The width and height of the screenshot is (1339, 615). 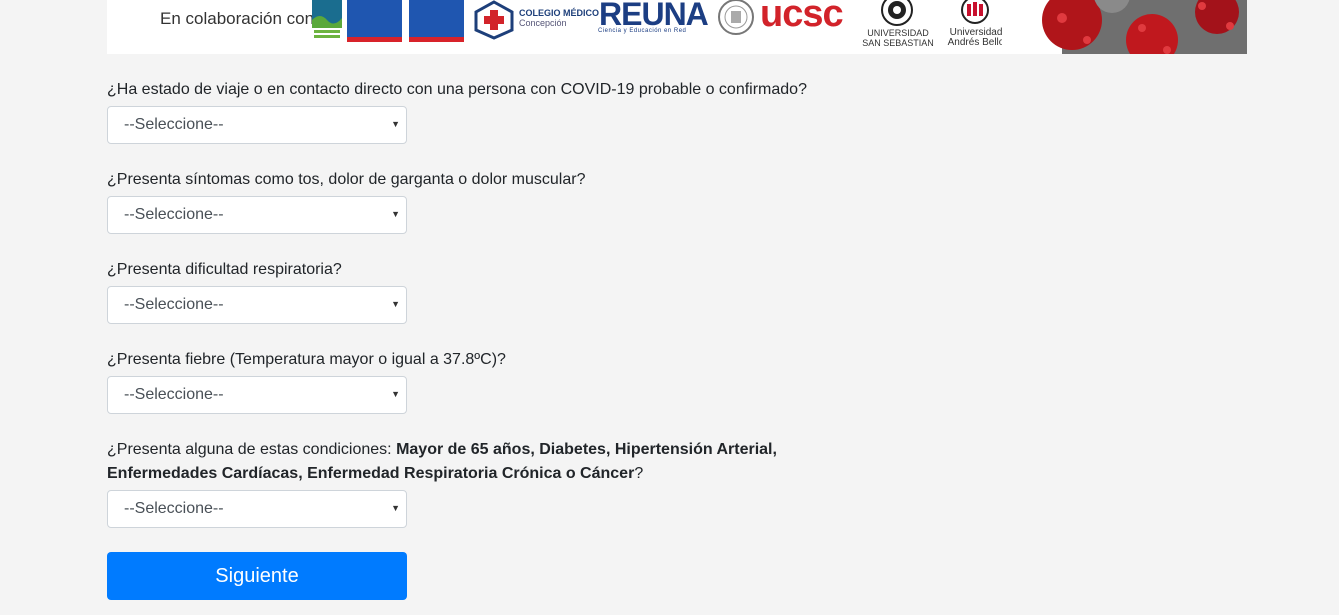 I want to click on question-conditions-prefix: ¿Presenta alguna de estas condiciones:, so click(x=252, y=449).